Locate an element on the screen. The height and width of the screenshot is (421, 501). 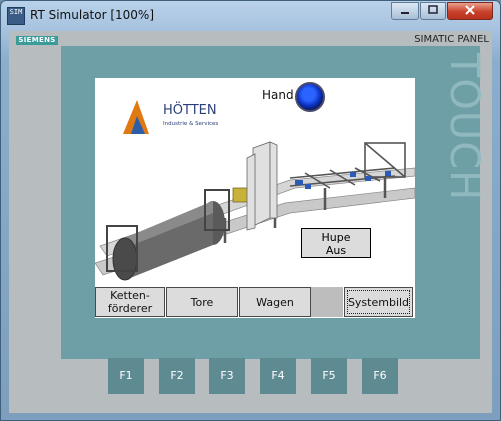
title-bar: SIM RT Simulator [100%] is located at coordinates (250, 15).